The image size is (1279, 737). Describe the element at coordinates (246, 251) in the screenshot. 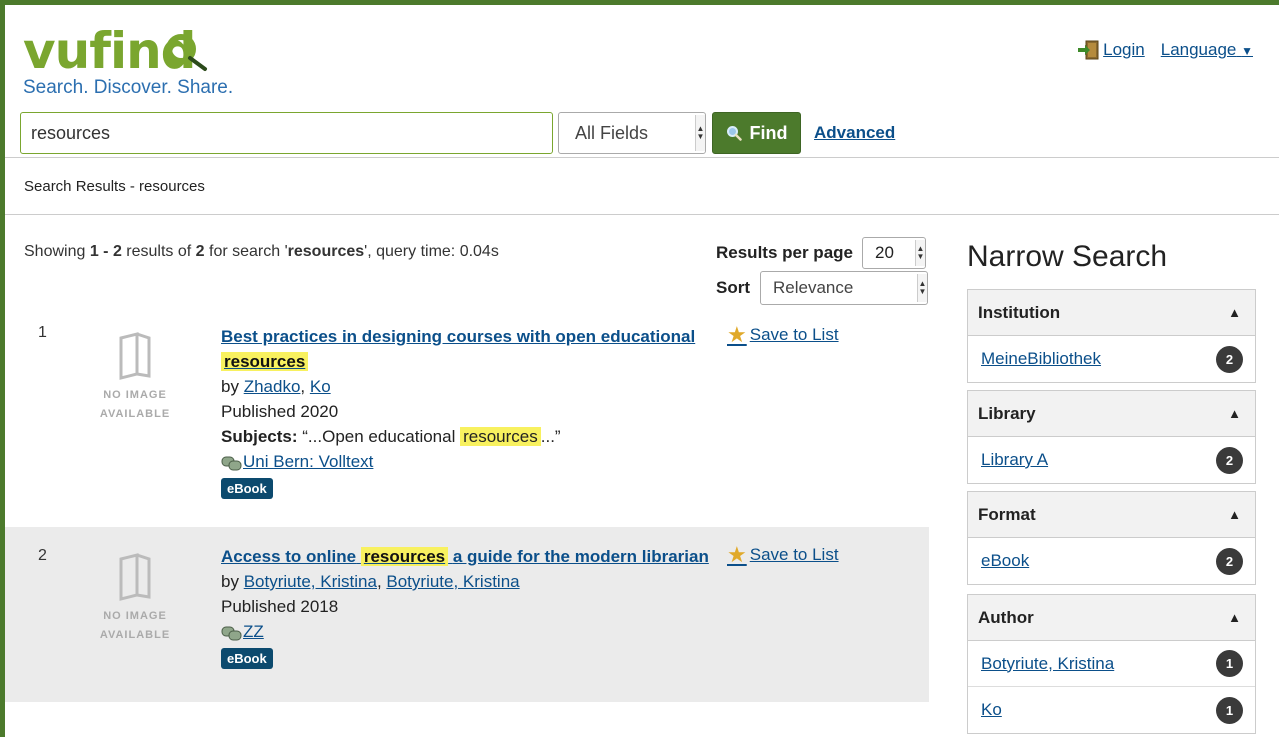

I see `summary-mid2: for search '` at that location.